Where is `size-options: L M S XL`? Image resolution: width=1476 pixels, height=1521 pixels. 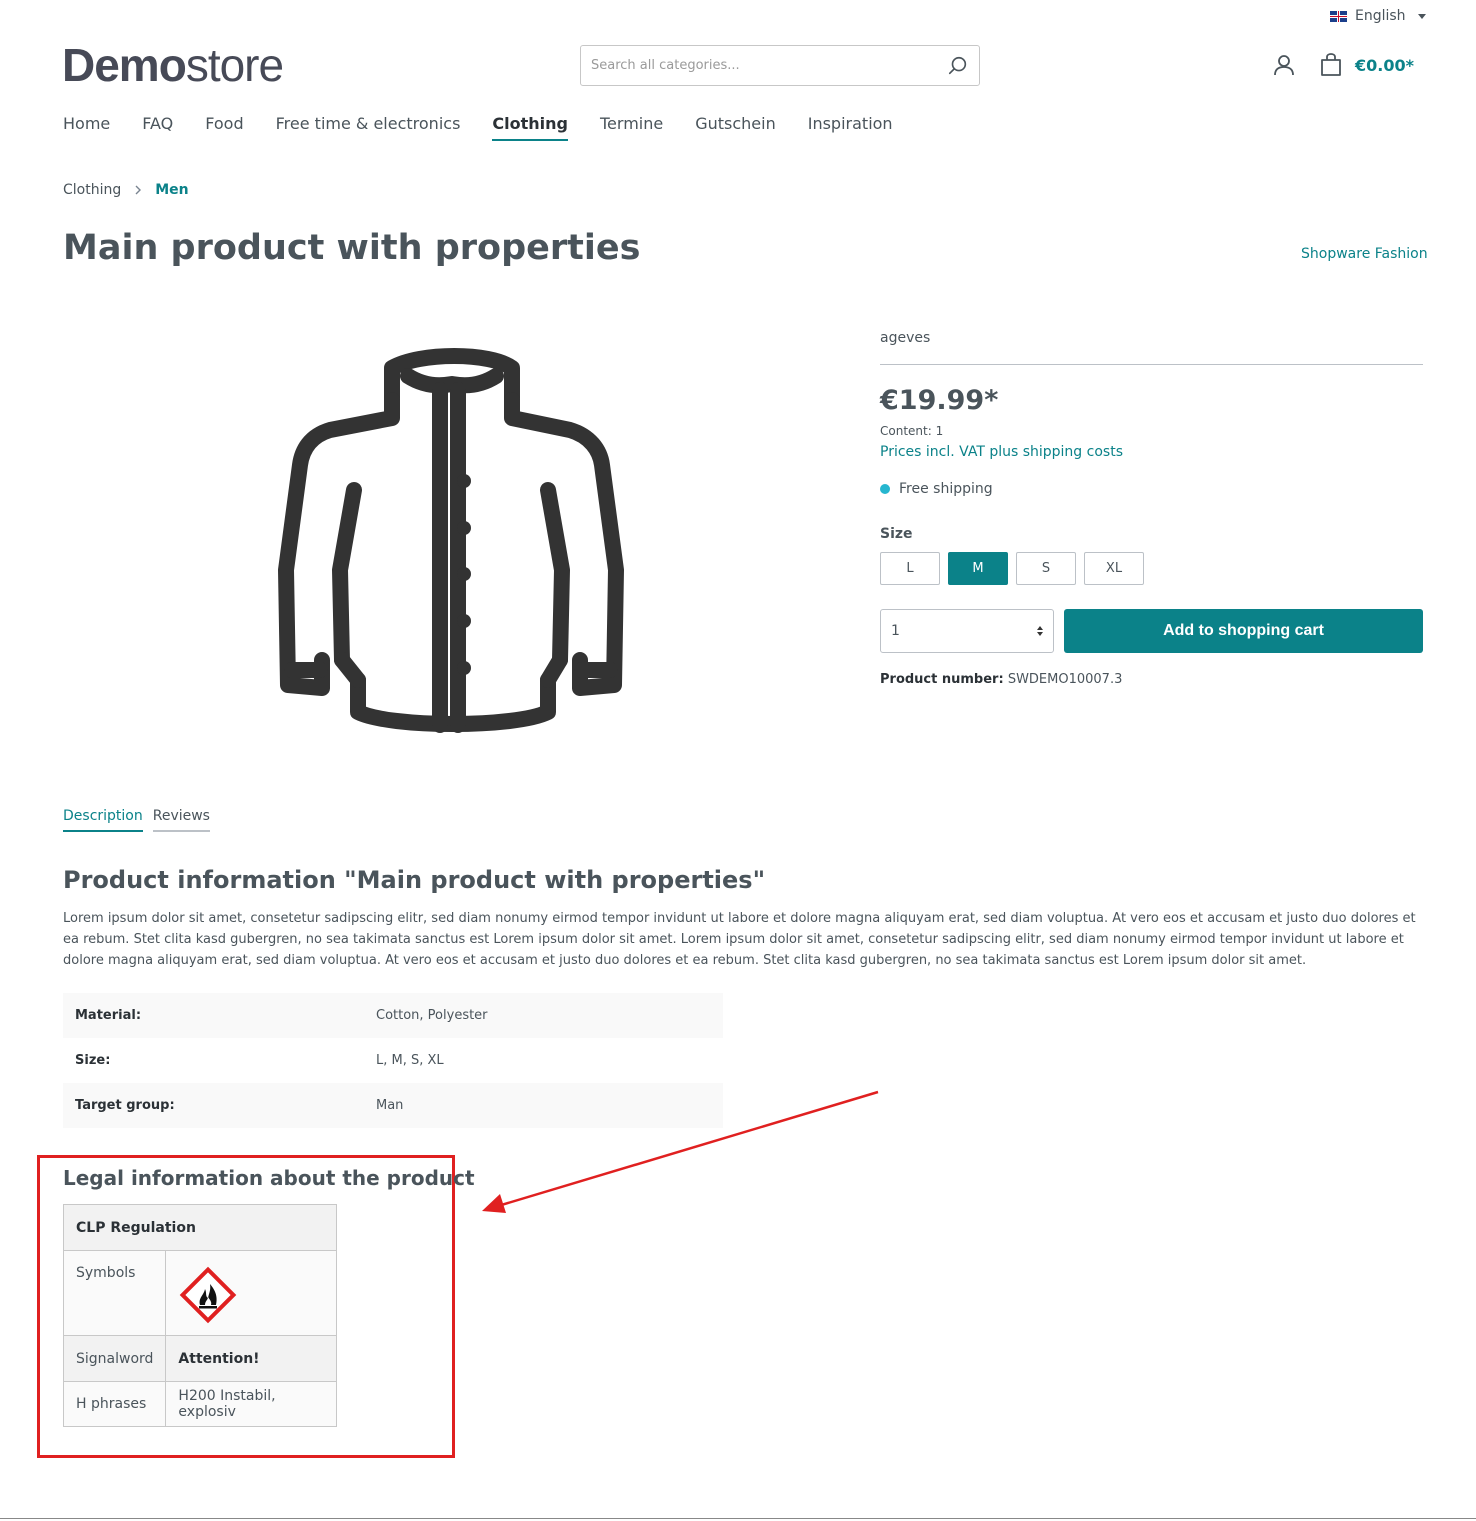 size-options: L M S XL is located at coordinates (1012, 568).